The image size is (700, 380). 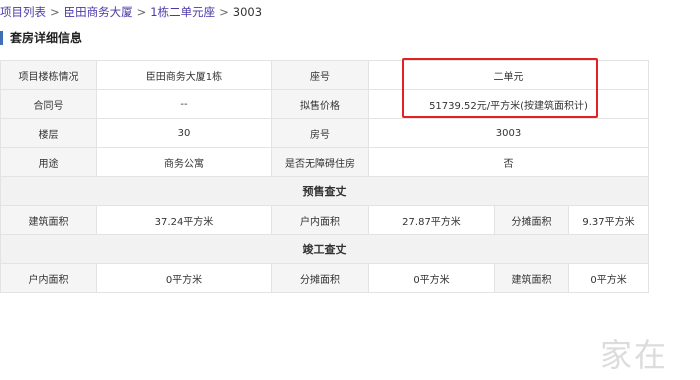 I want to click on label-building-status: 项目楼栋情况, so click(x=48, y=75).